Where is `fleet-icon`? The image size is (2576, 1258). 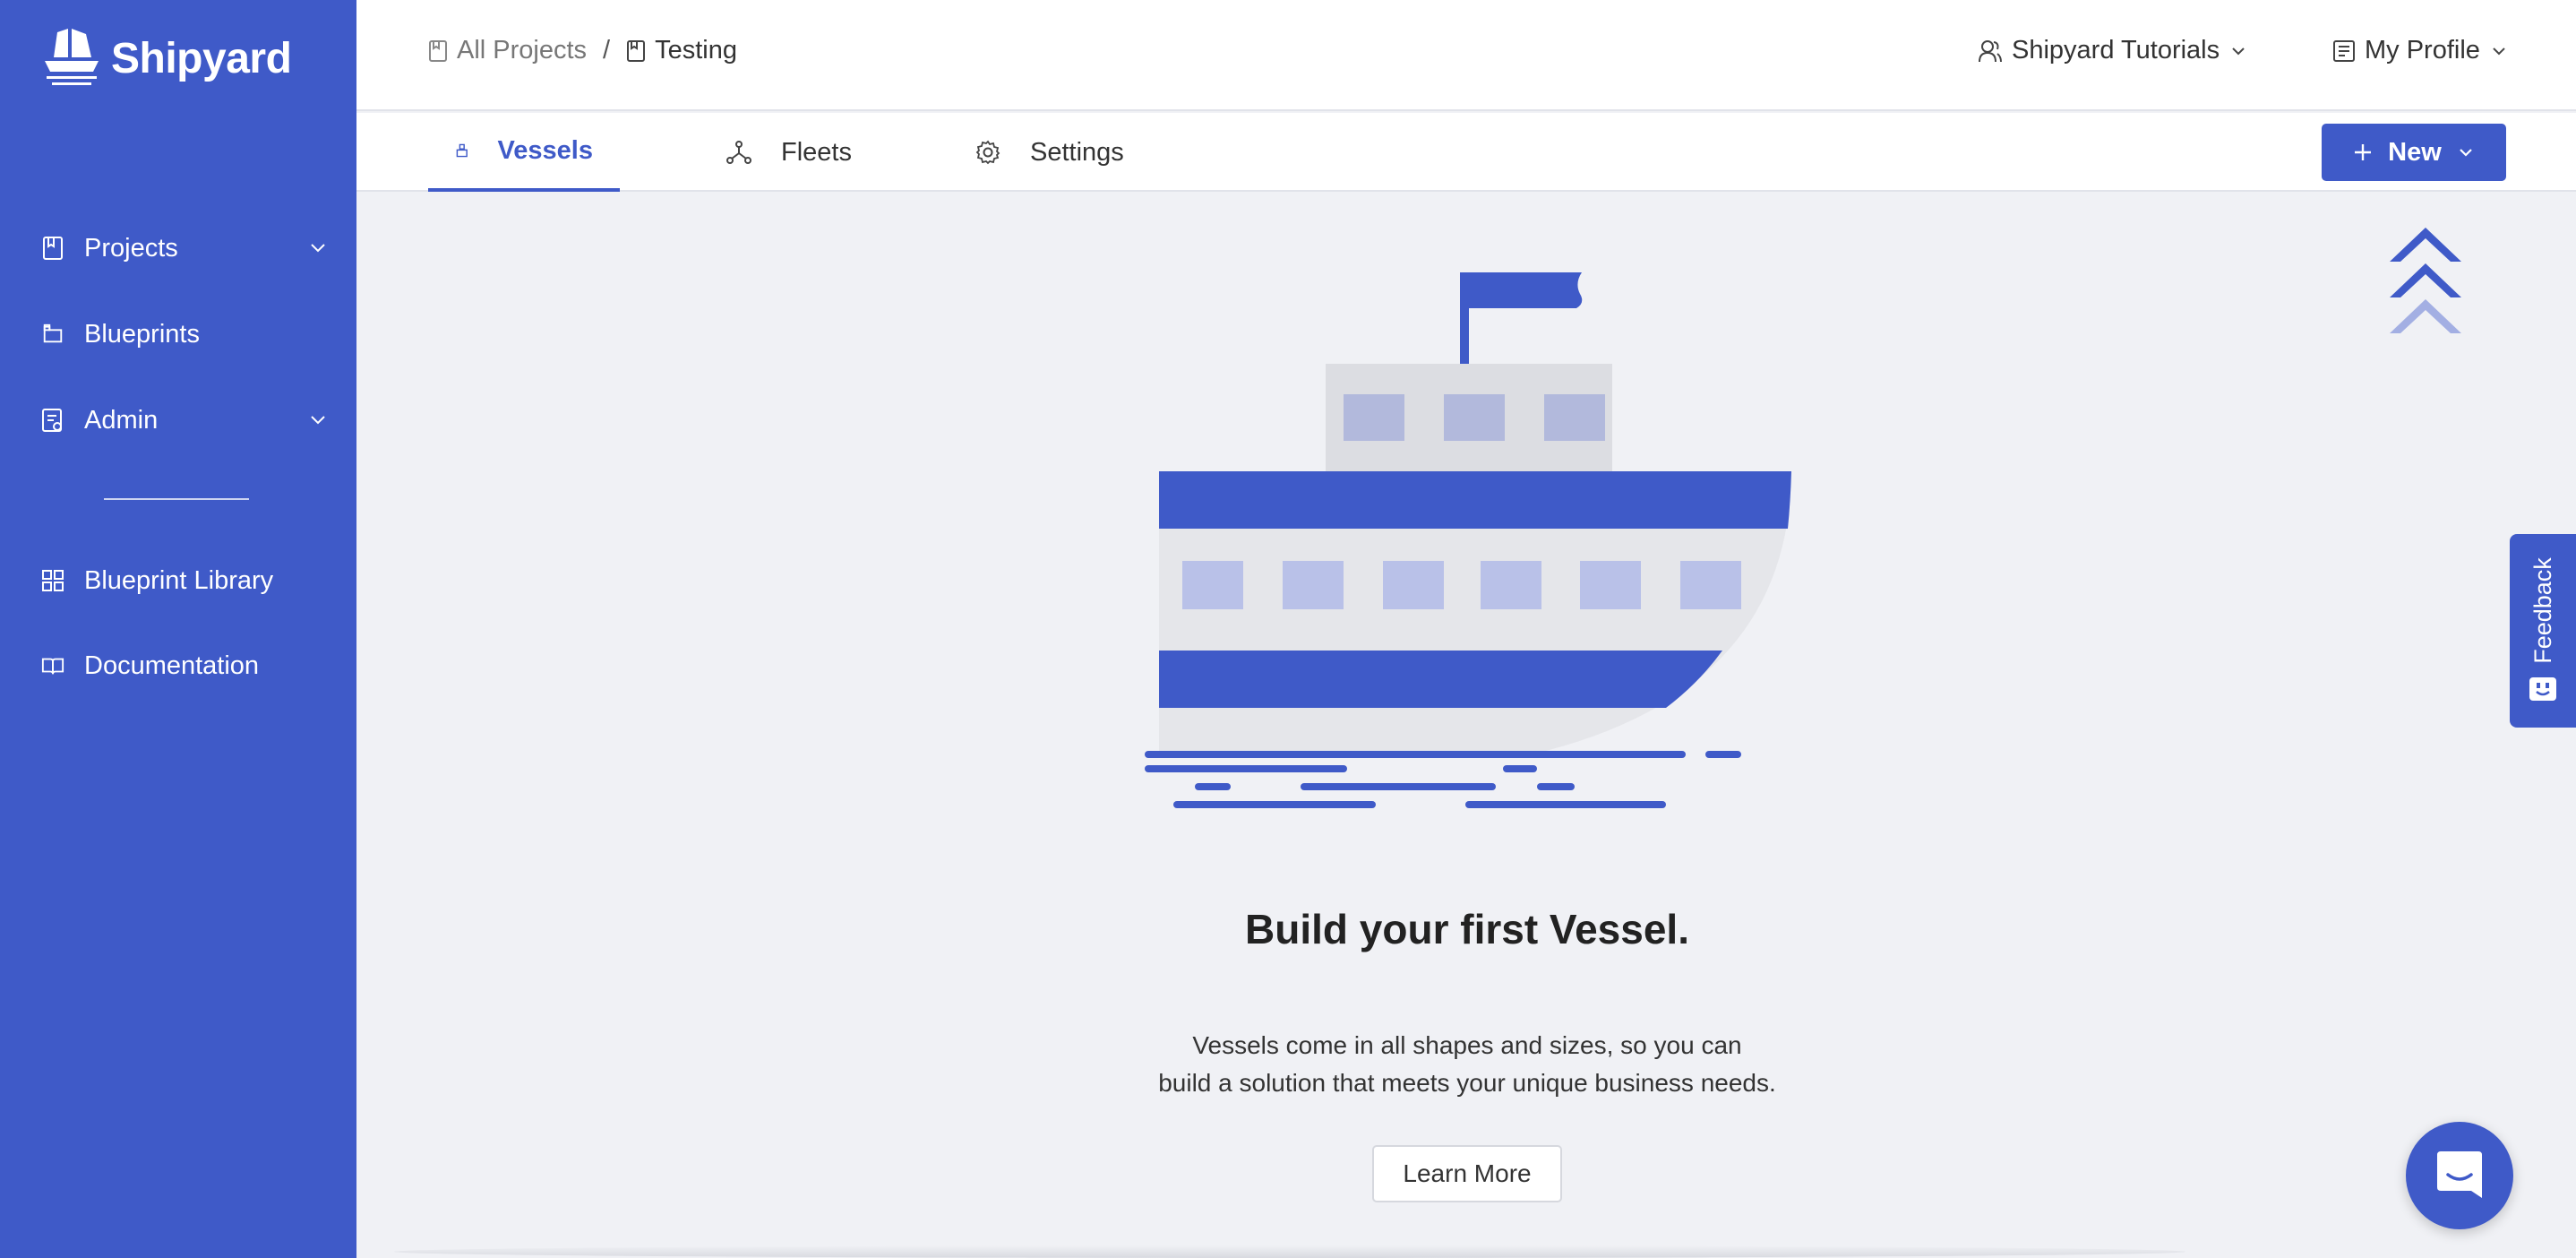 fleet-icon is located at coordinates (738, 152).